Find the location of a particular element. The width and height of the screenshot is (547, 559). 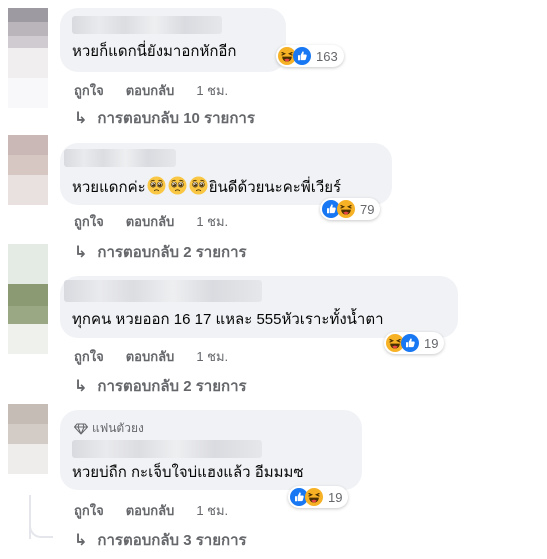

comment-text: หวยบ่ถืก กะเจ็บใจบ่แฮงแล้ว อีมมมซ is located at coordinates (188, 472).